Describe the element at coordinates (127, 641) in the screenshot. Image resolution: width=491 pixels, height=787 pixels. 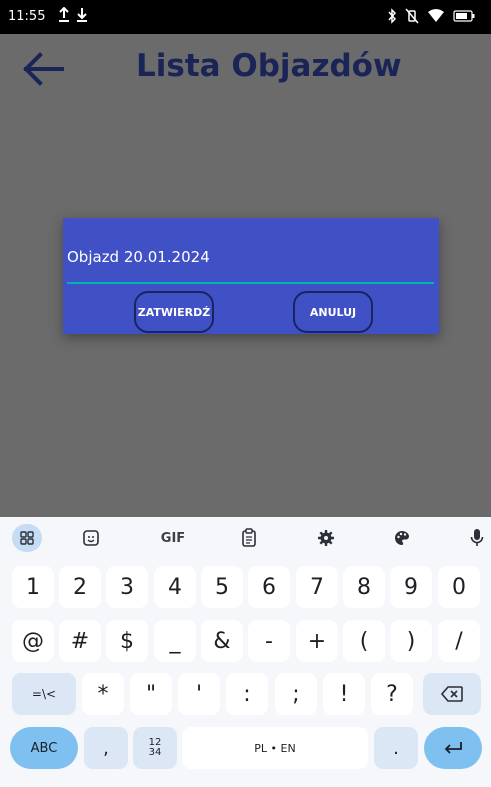
I see `key-dollar: $` at that location.